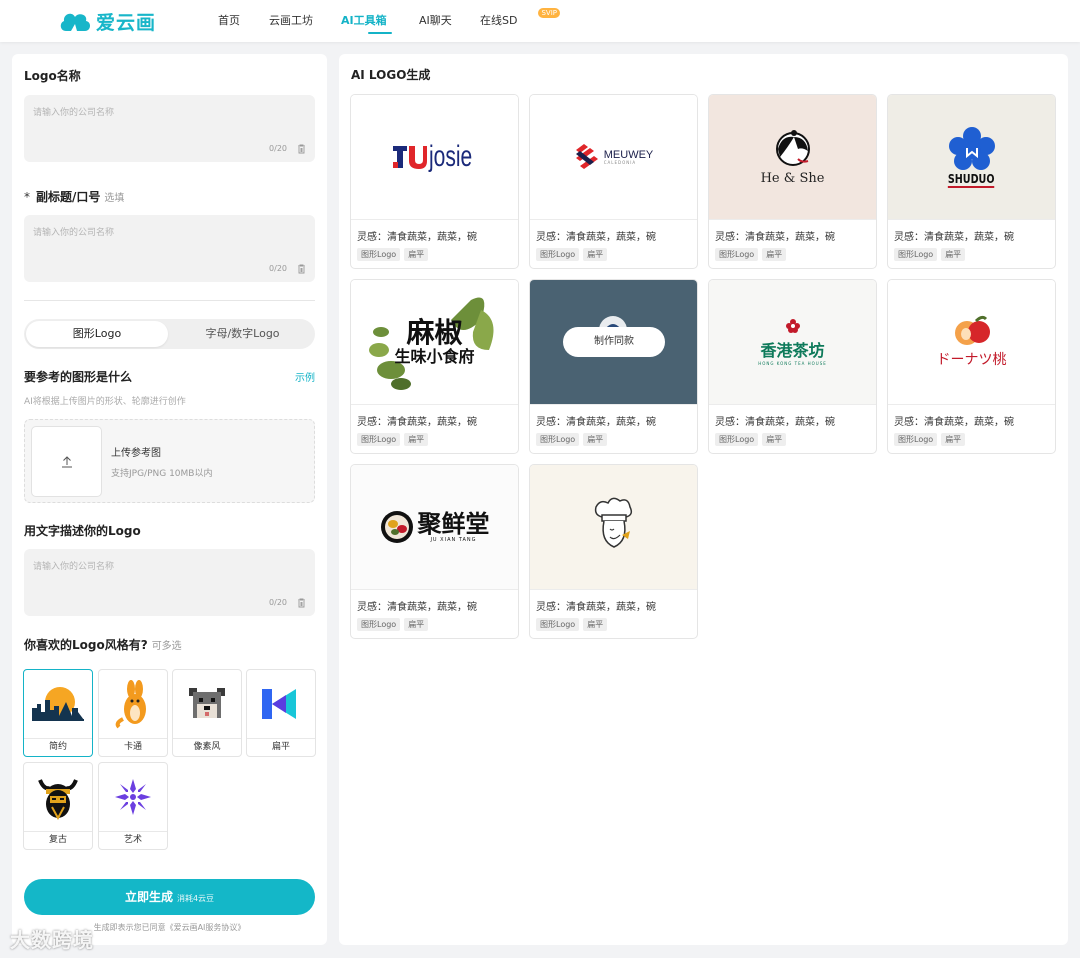 This screenshot has width=1080, height=958. Describe the element at coordinates (82, 531) in the screenshot. I see `describe-title: 用文字描述你的Logo` at that location.